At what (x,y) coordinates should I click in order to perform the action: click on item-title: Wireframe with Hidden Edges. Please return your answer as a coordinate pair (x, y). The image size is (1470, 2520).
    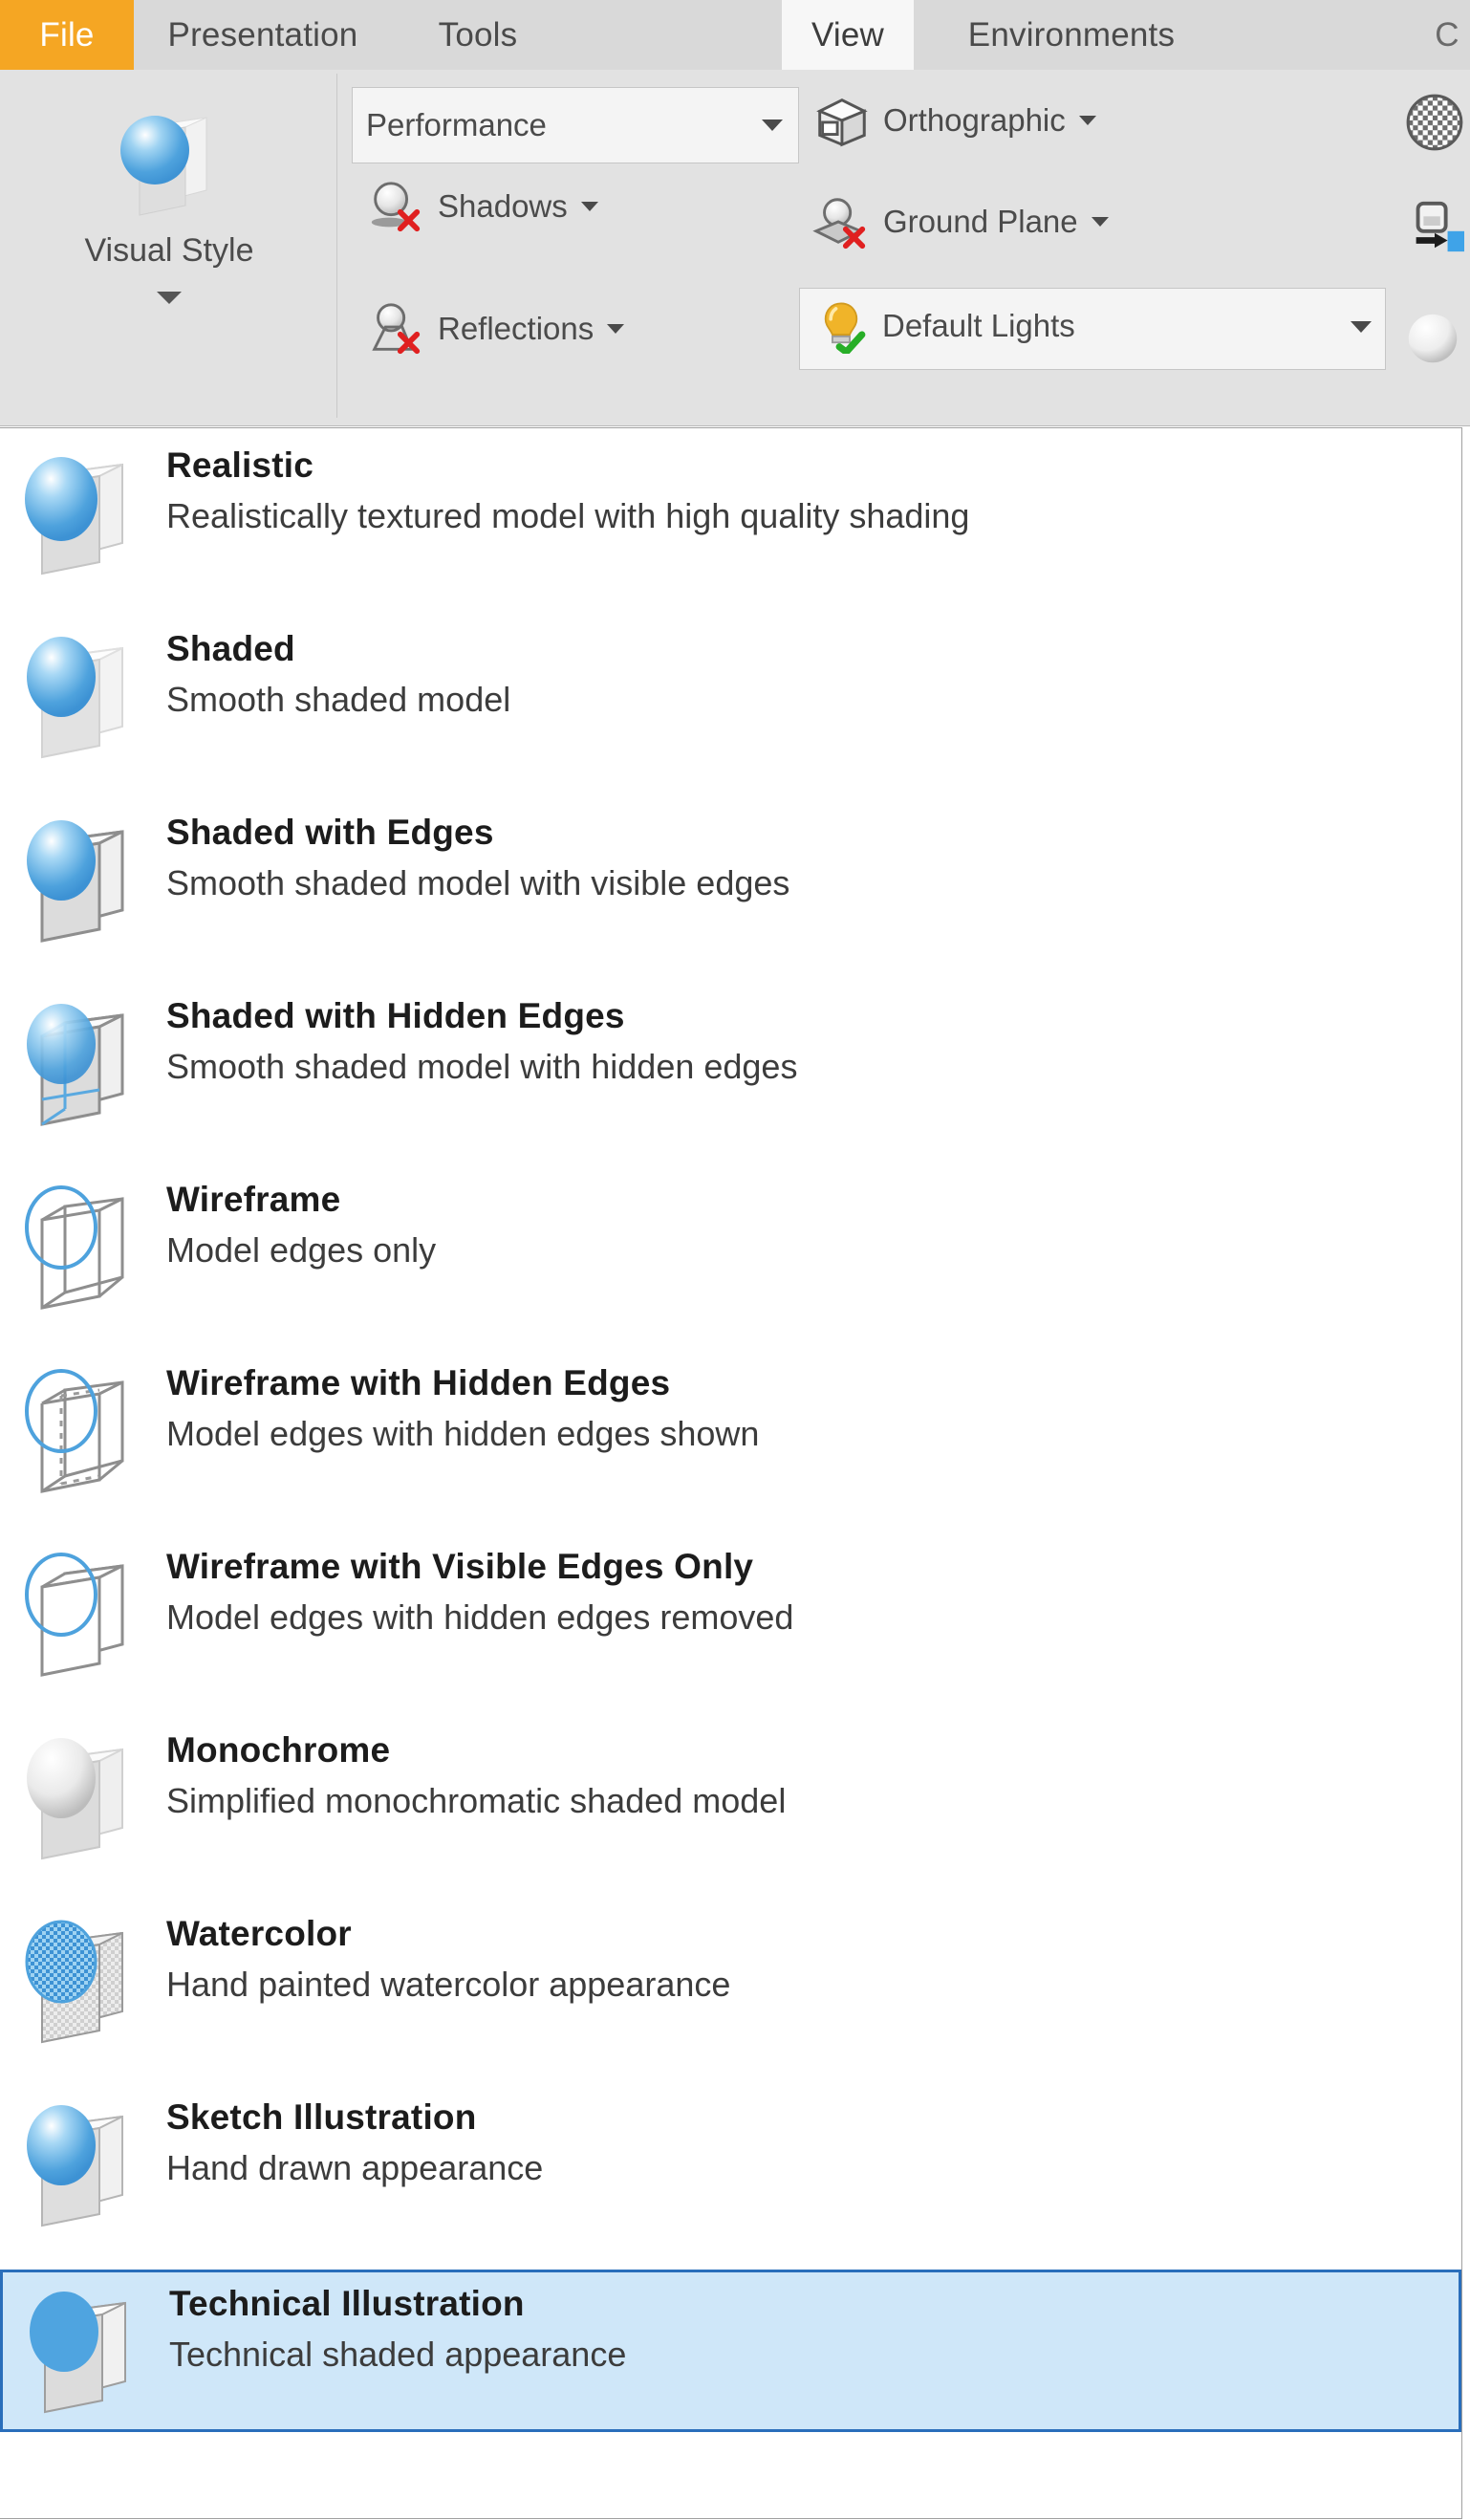
    Looking at the image, I should click on (418, 1382).